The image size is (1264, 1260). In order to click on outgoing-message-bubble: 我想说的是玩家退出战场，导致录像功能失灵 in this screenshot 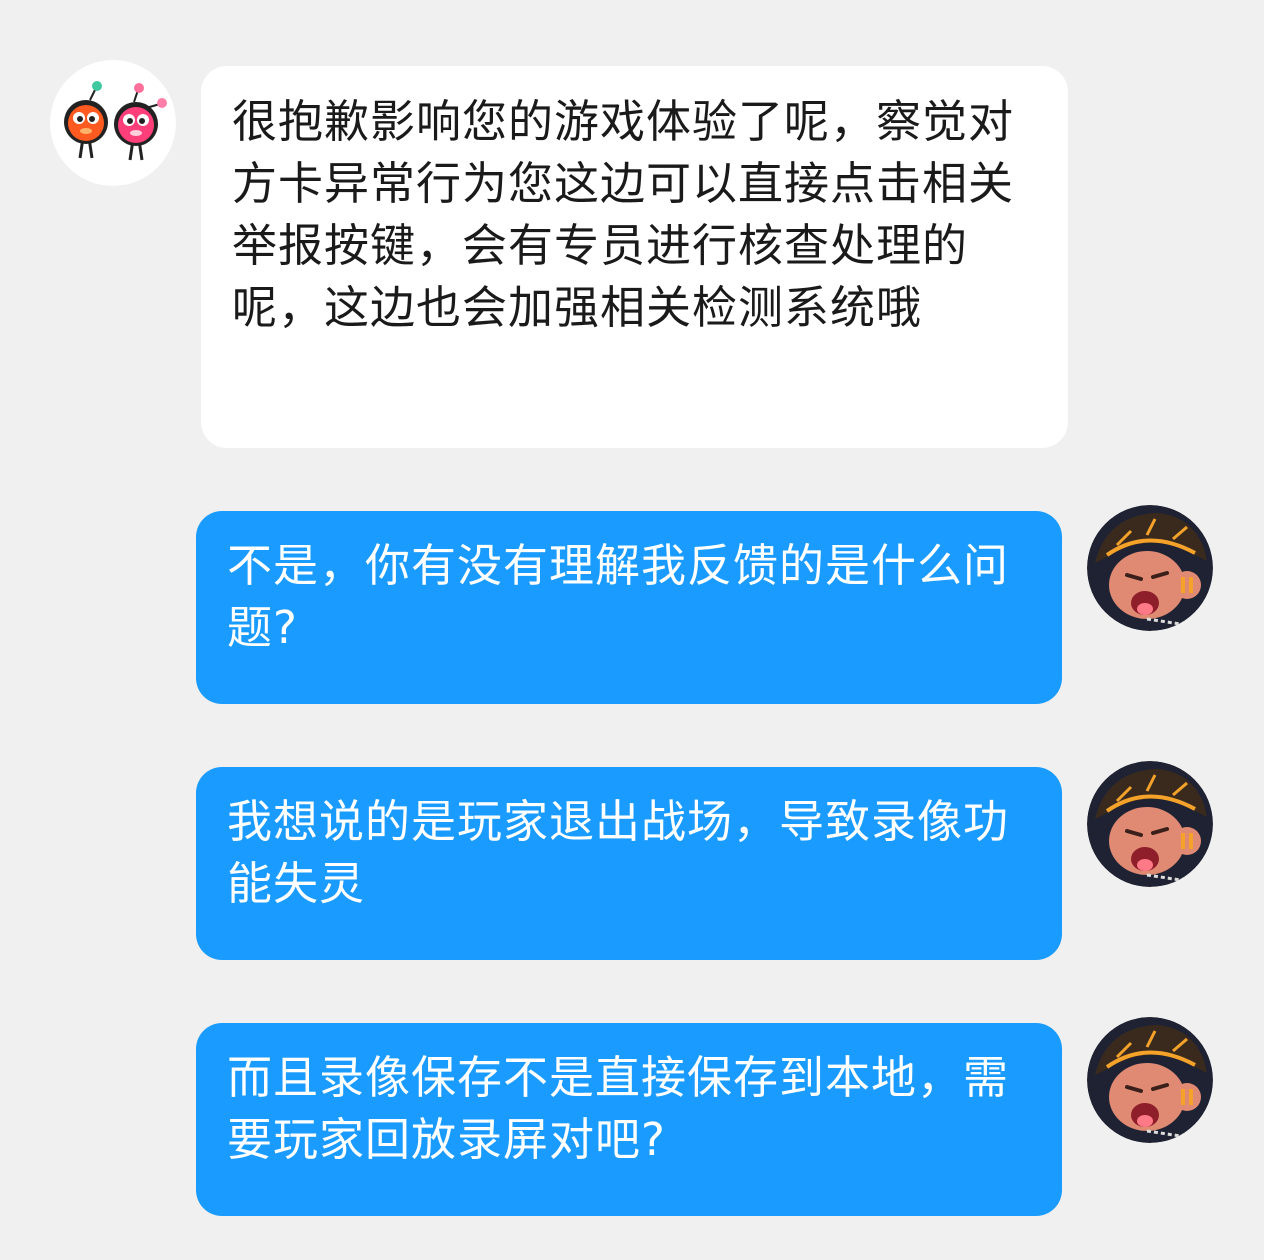, I will do `click(629, 863)`.